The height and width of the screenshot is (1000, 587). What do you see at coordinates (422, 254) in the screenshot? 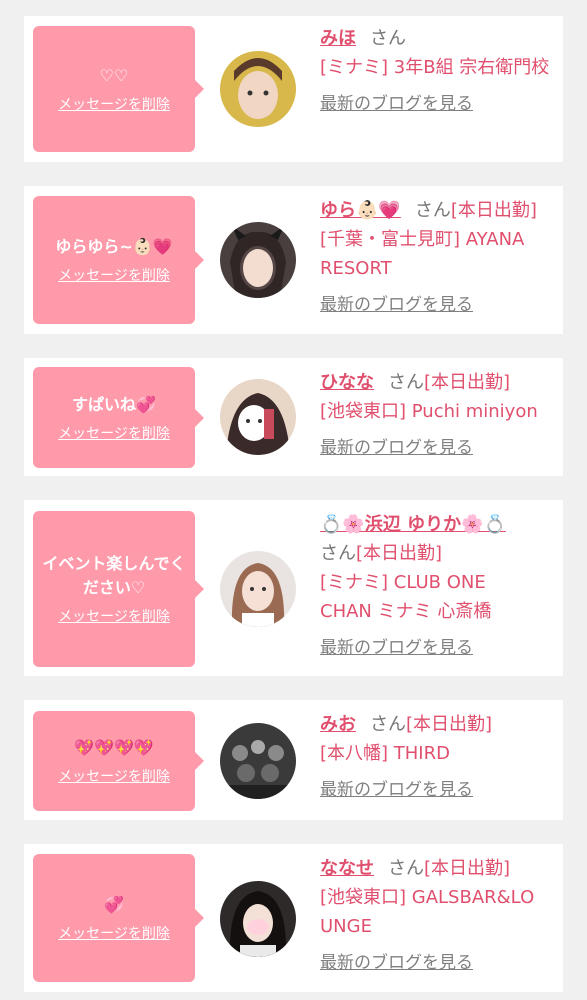
I see `shop-name: [千葉・富士見町] AYANA RESORT` at bounding box center [422, 254].